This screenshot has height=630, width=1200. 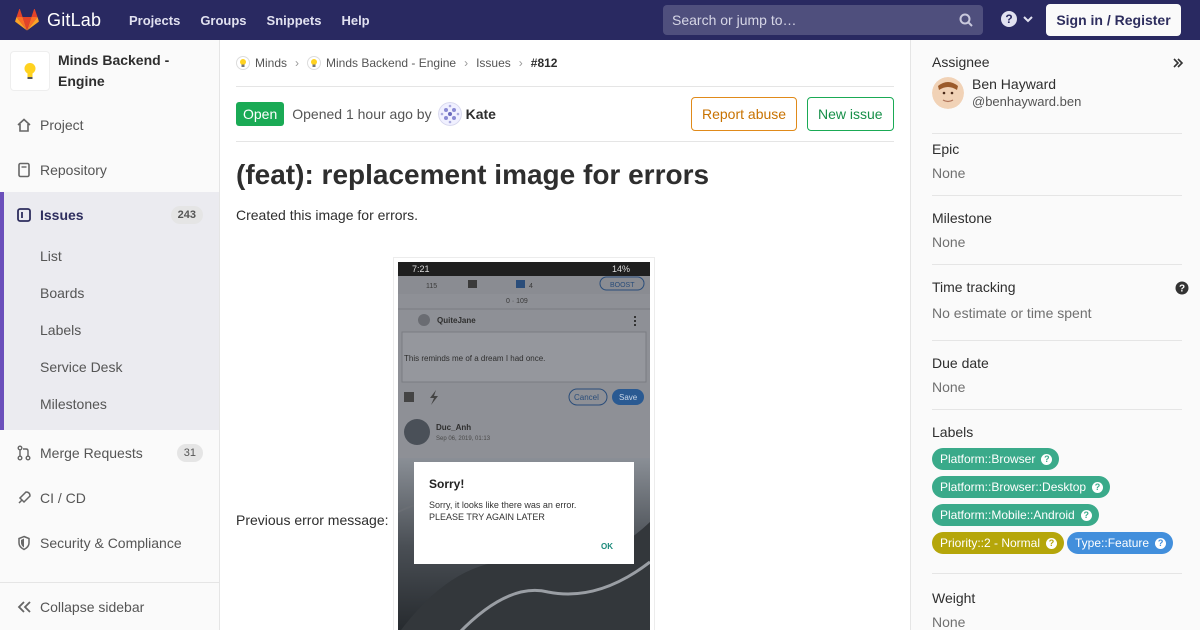 I want to click on breadcrumb-label: Minds, so click(x=271, y=63).